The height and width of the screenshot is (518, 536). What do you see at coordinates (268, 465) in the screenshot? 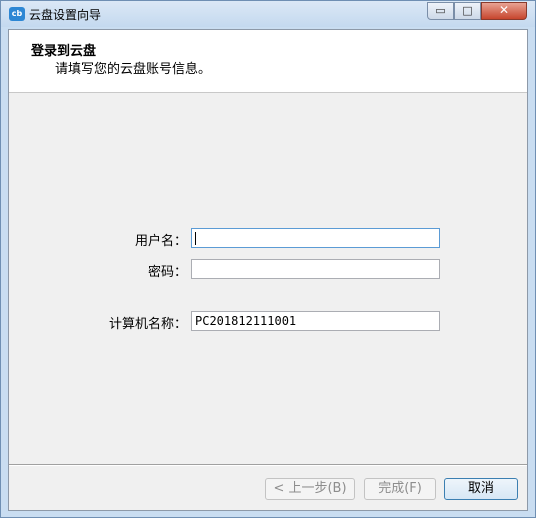
I see `footer-divider` at bounding box center [268, 465].